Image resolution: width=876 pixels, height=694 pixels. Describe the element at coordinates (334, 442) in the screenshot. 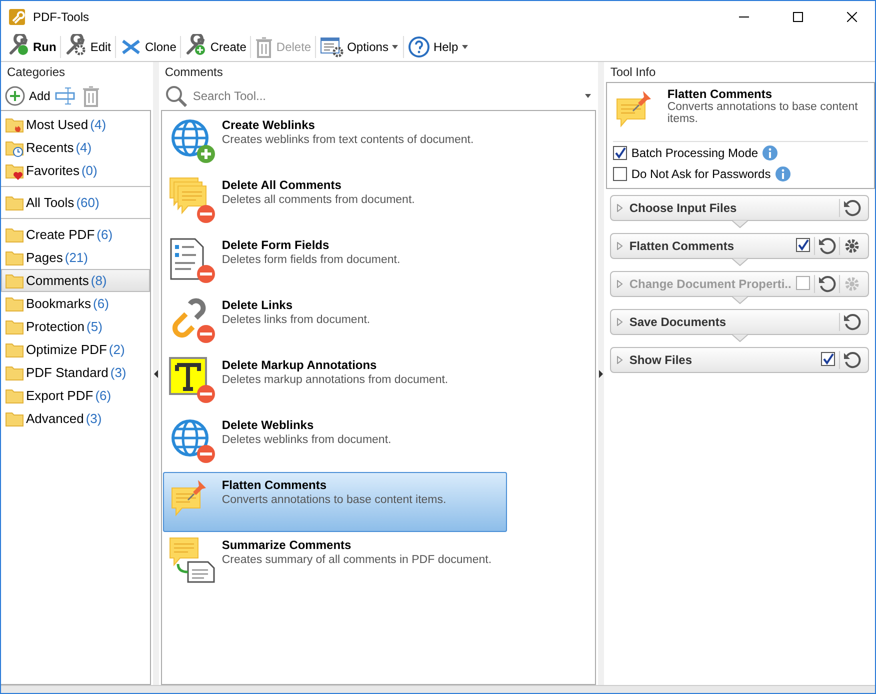

I see `tool-item: Delete Weblinks Deletes weblinks from document.` at that location.